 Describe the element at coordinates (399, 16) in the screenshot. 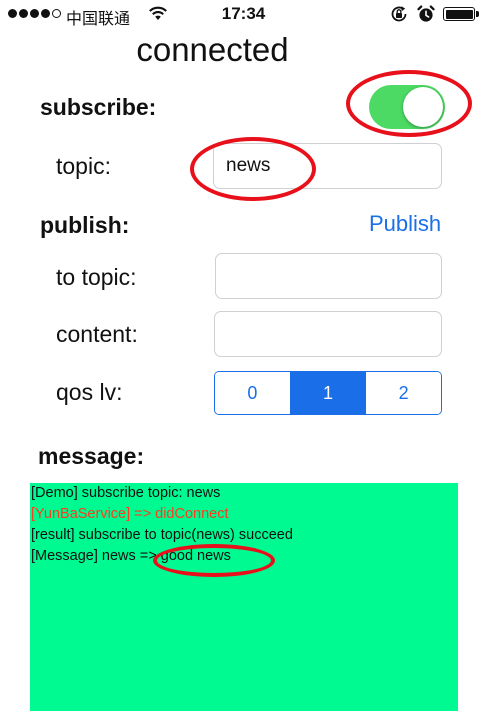

I see `orientation-lock-icon` at that location.